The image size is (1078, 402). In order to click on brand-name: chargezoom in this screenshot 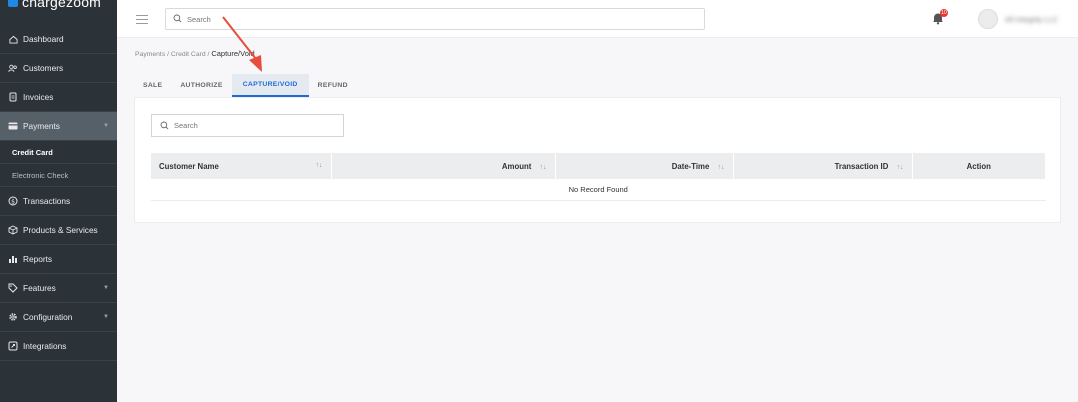, I will do `click(62, 5)`.